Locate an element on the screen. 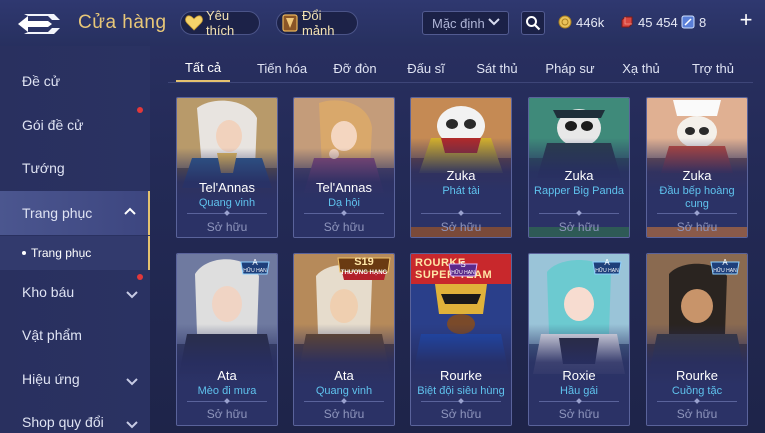 Image resolution: width=765 pixels, height=433 pixels. skin-name: Dạ hội is located at coordinates (344, 203).